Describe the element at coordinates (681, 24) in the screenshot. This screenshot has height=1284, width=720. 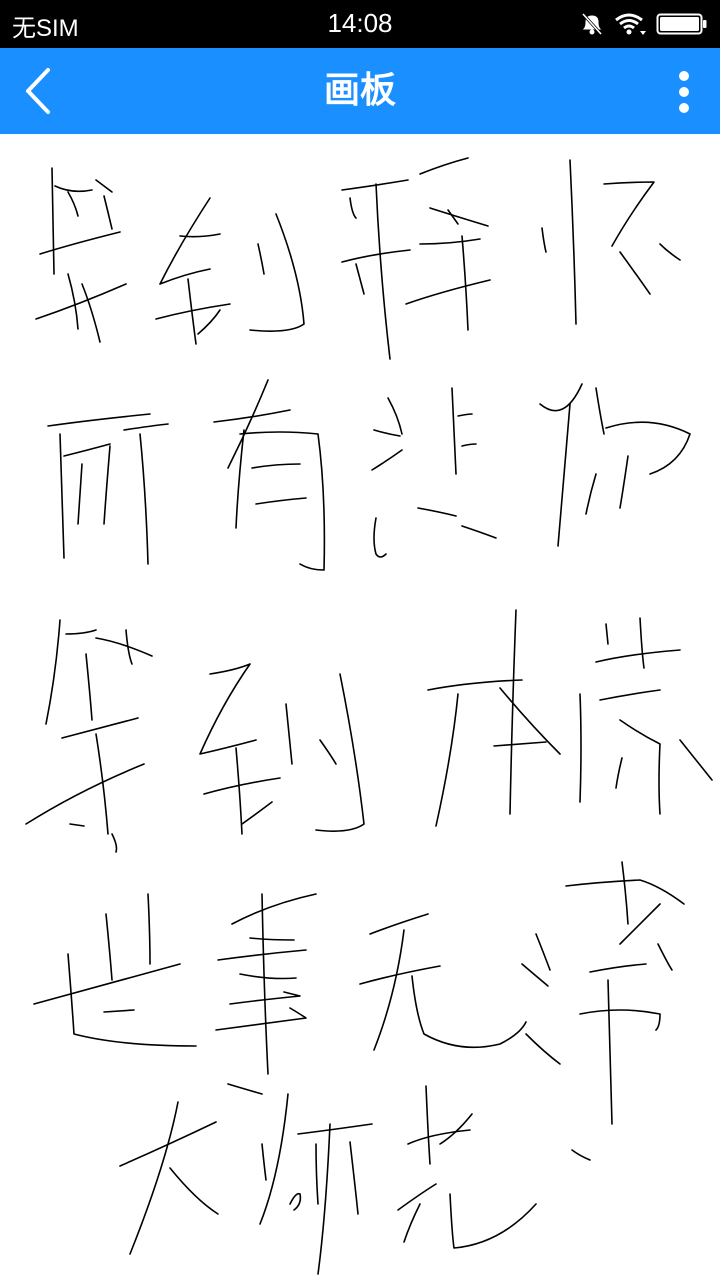
I see `battery-icon` at that location.